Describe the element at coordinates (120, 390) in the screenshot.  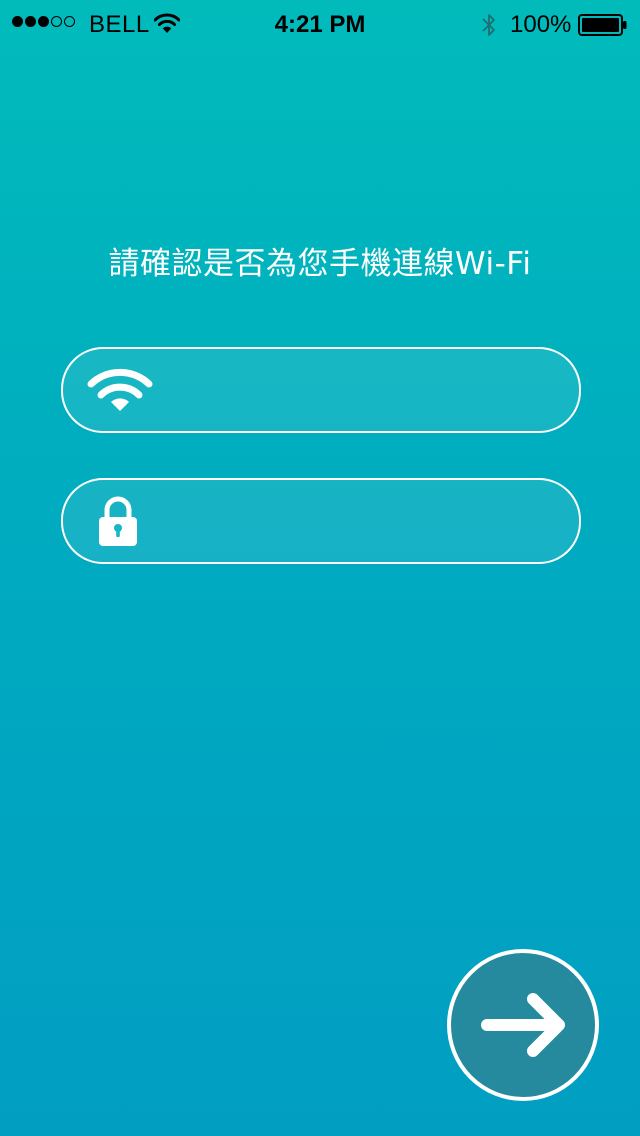
I see `wifi-icon` at that location.